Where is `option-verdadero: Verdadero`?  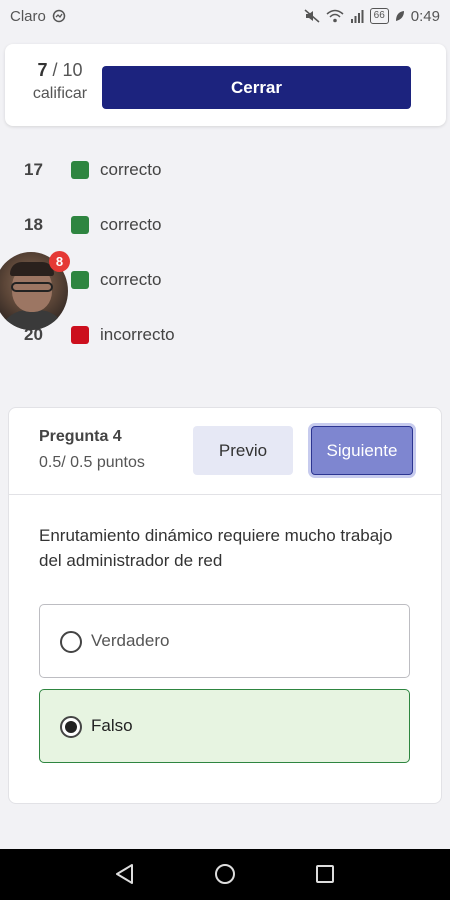 option-verdadero: Verdadero is located at coordinates (224, 641).